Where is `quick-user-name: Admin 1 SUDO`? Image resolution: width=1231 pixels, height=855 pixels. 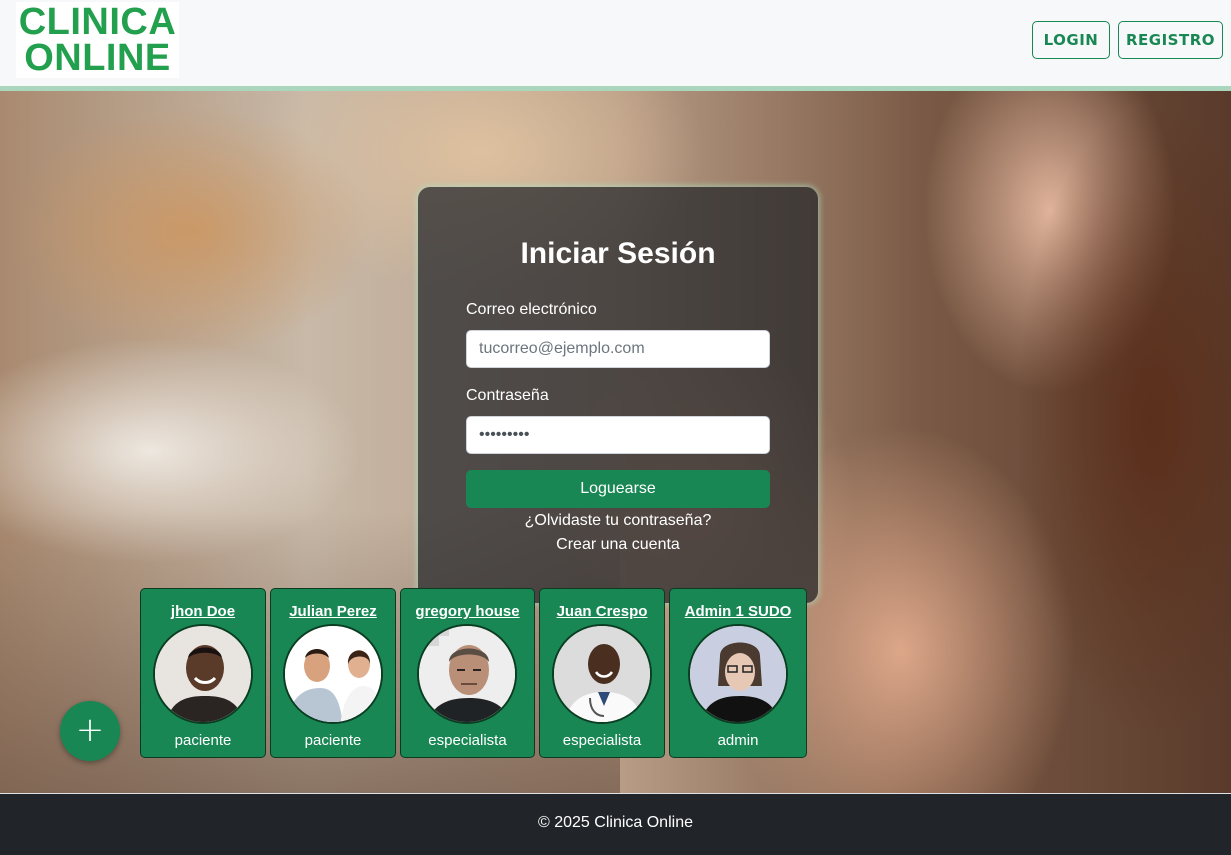
quick-user-name: Admin 1 SUDO is located at coordinates (738, 611).